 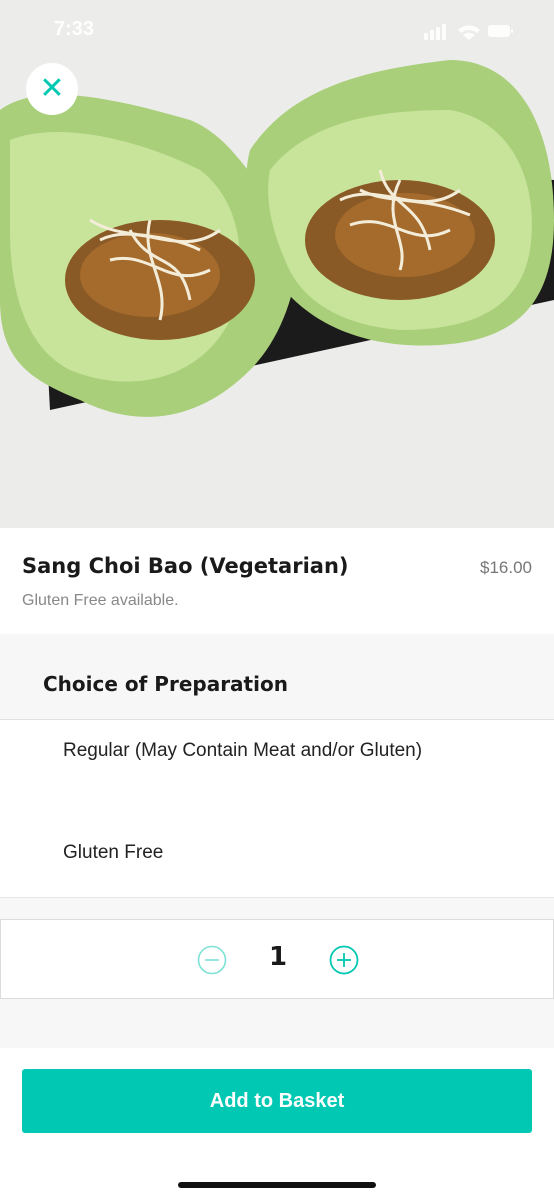 I want to click on add-to-basket-button: Add to Basket, so click(x=277, y=1101).